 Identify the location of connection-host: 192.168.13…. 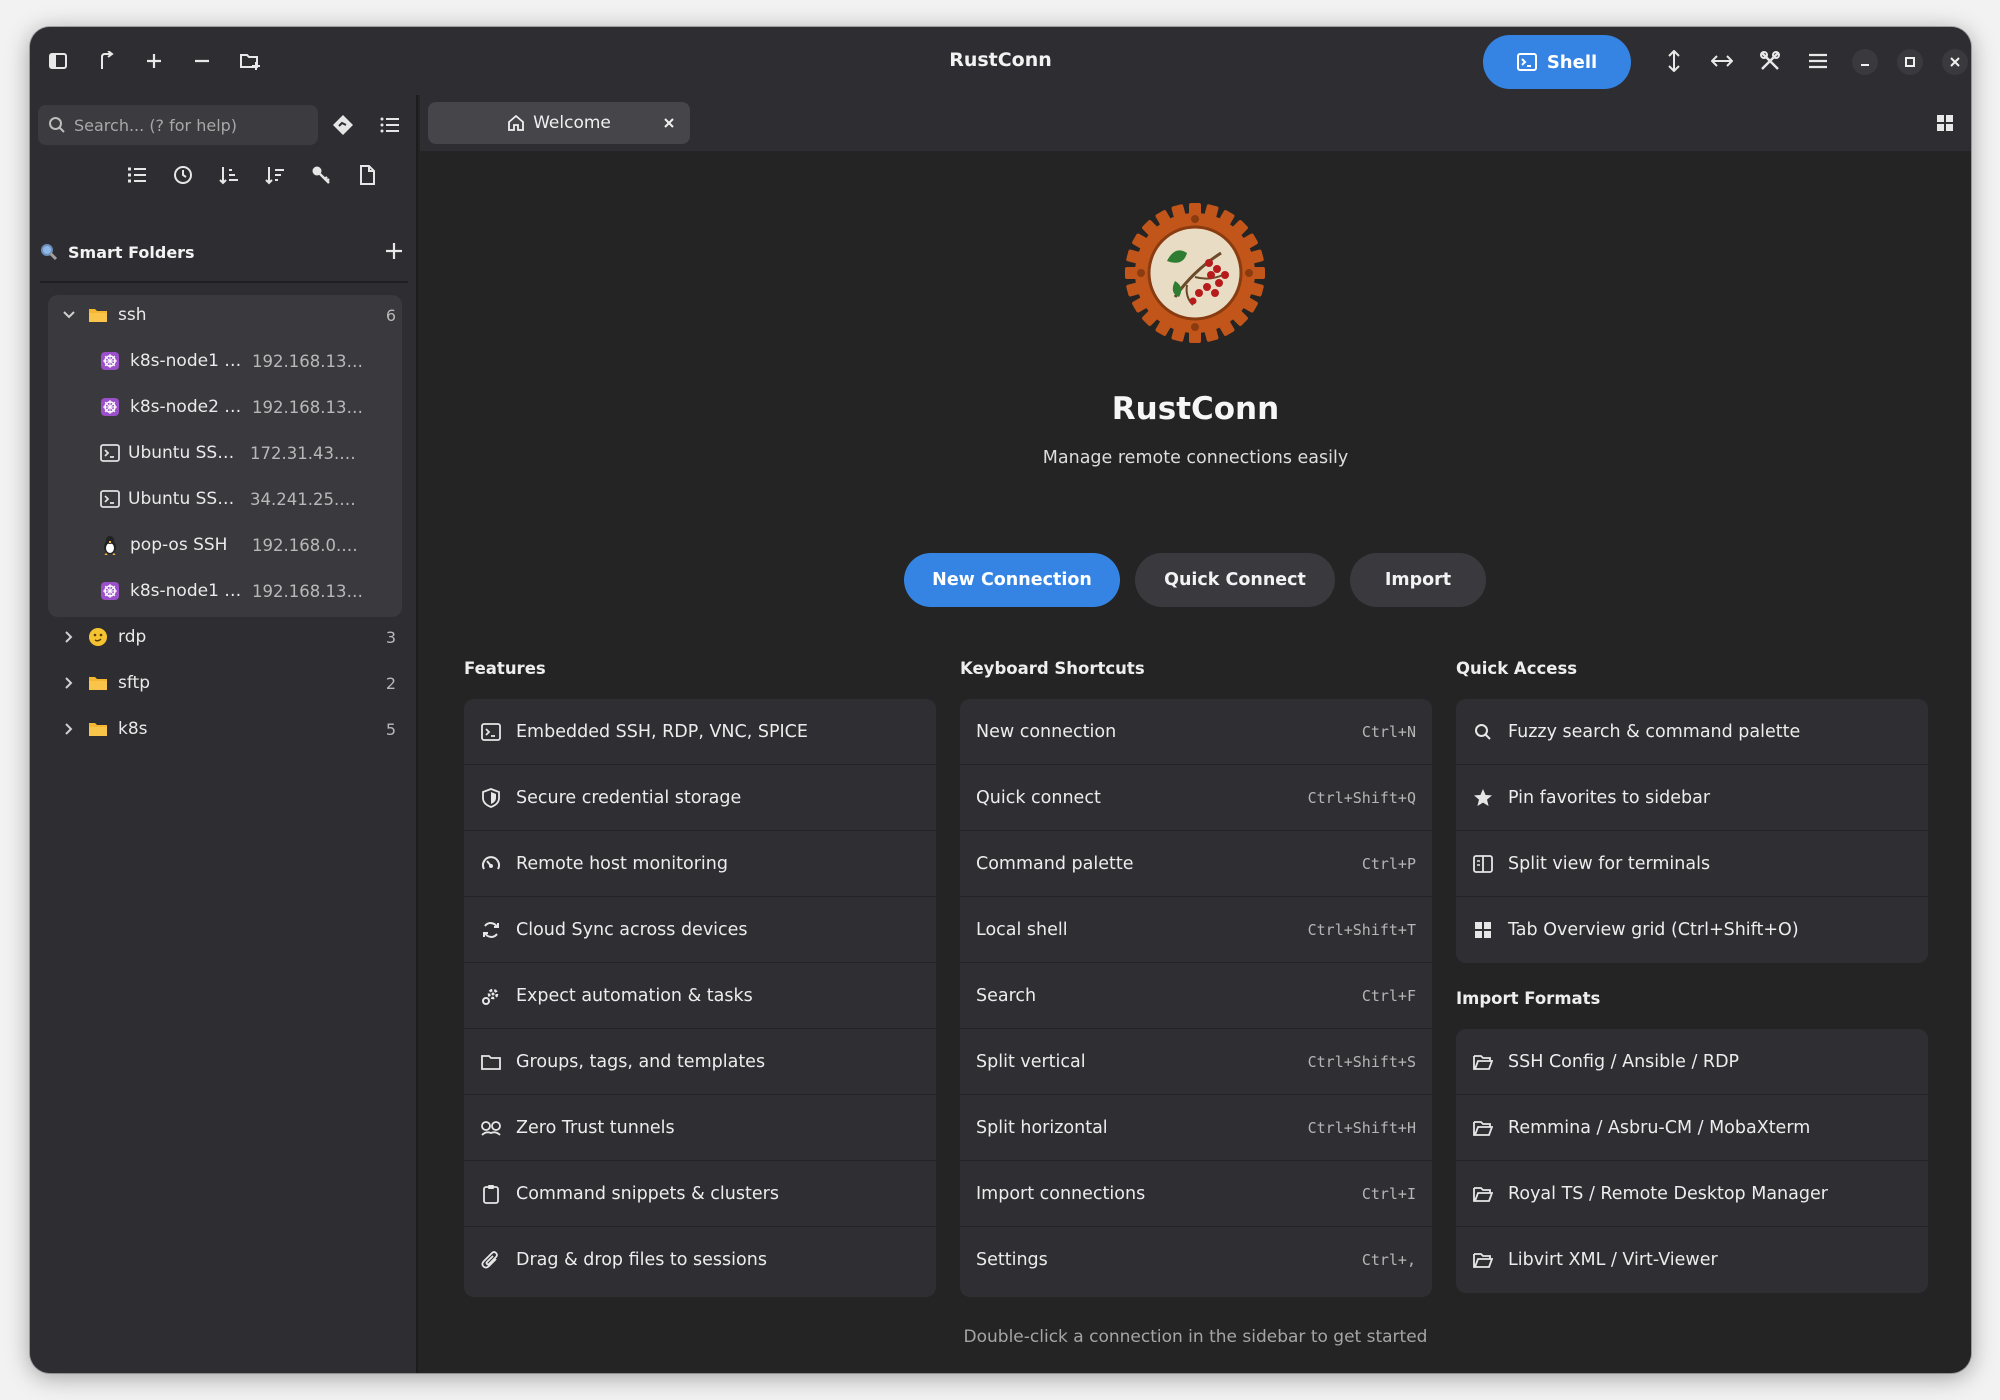
(307, 361).